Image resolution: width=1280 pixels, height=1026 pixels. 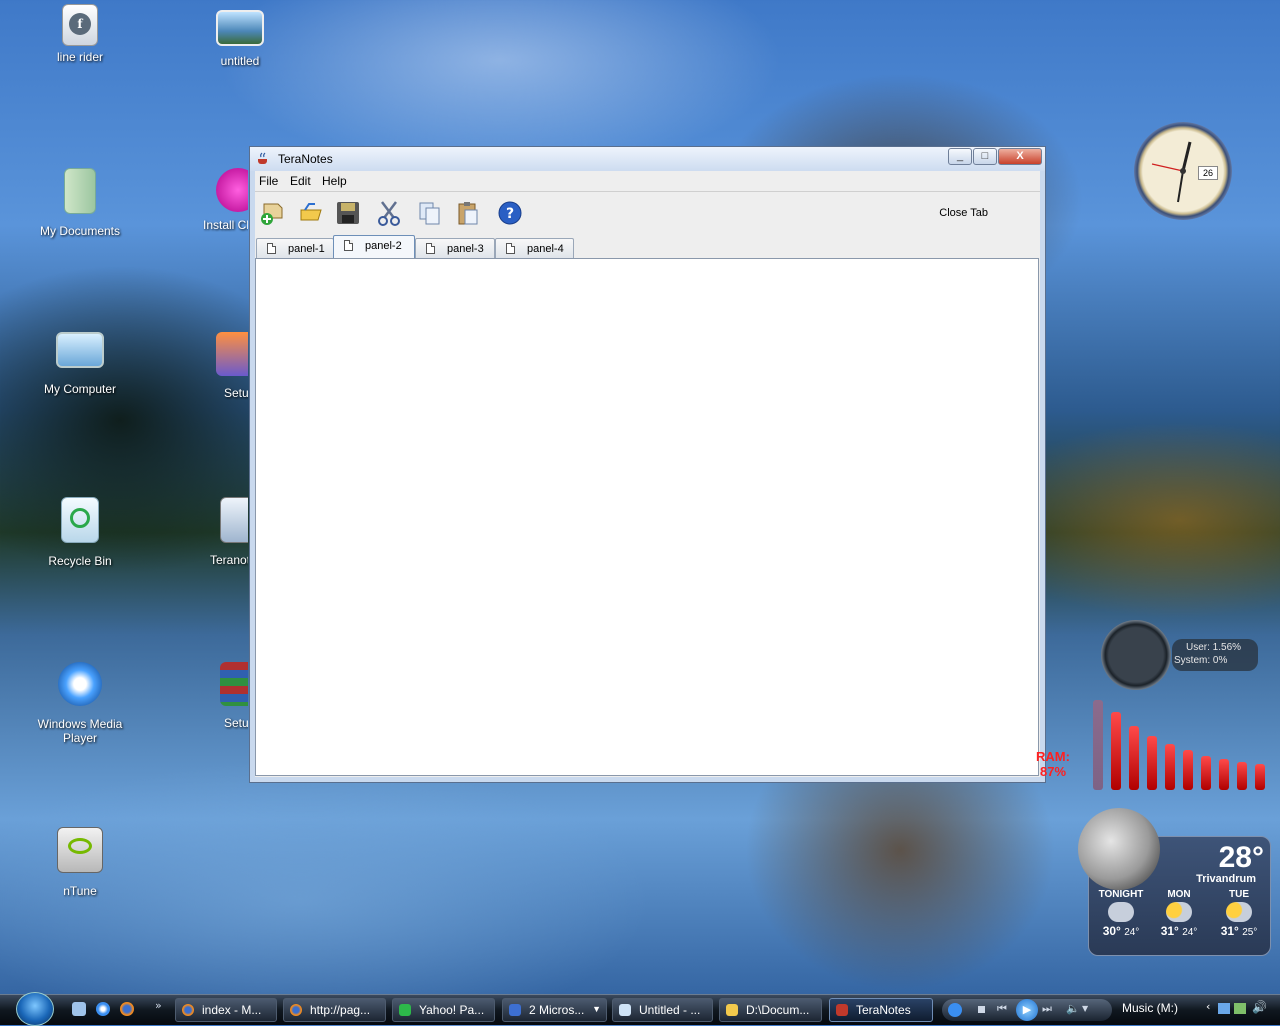 What do you see at coordinates (389, 213) in the screenshot?
I see `cut-icon` at bounding box center [389, 213].